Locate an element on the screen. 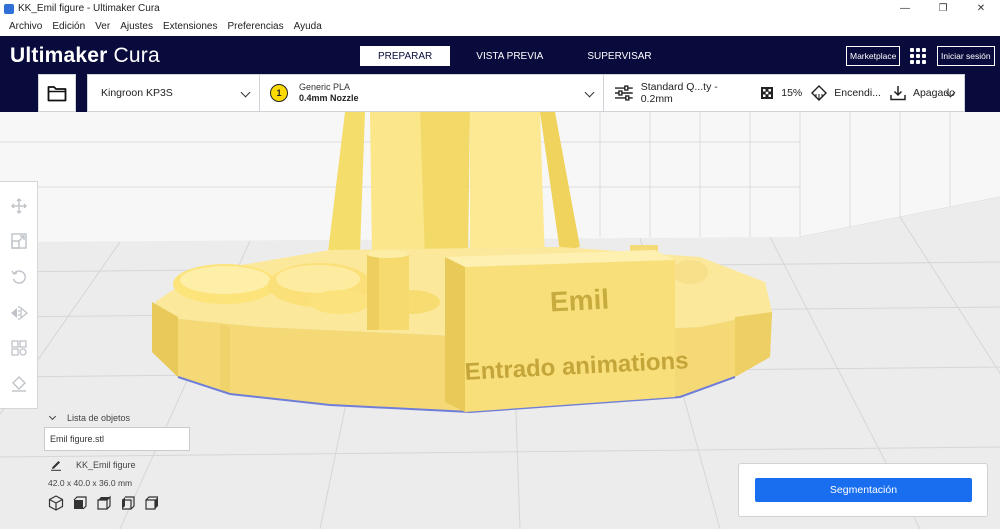 The image size is (1000, 529). menu-extensiones: Extensiones is located at coordinates (190, 26).